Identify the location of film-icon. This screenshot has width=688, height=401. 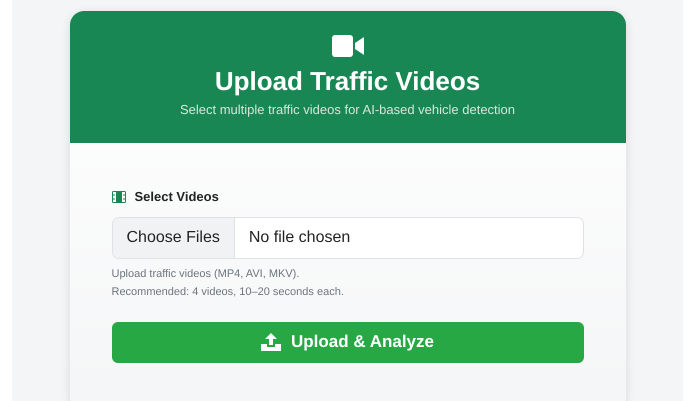
(119, 196).